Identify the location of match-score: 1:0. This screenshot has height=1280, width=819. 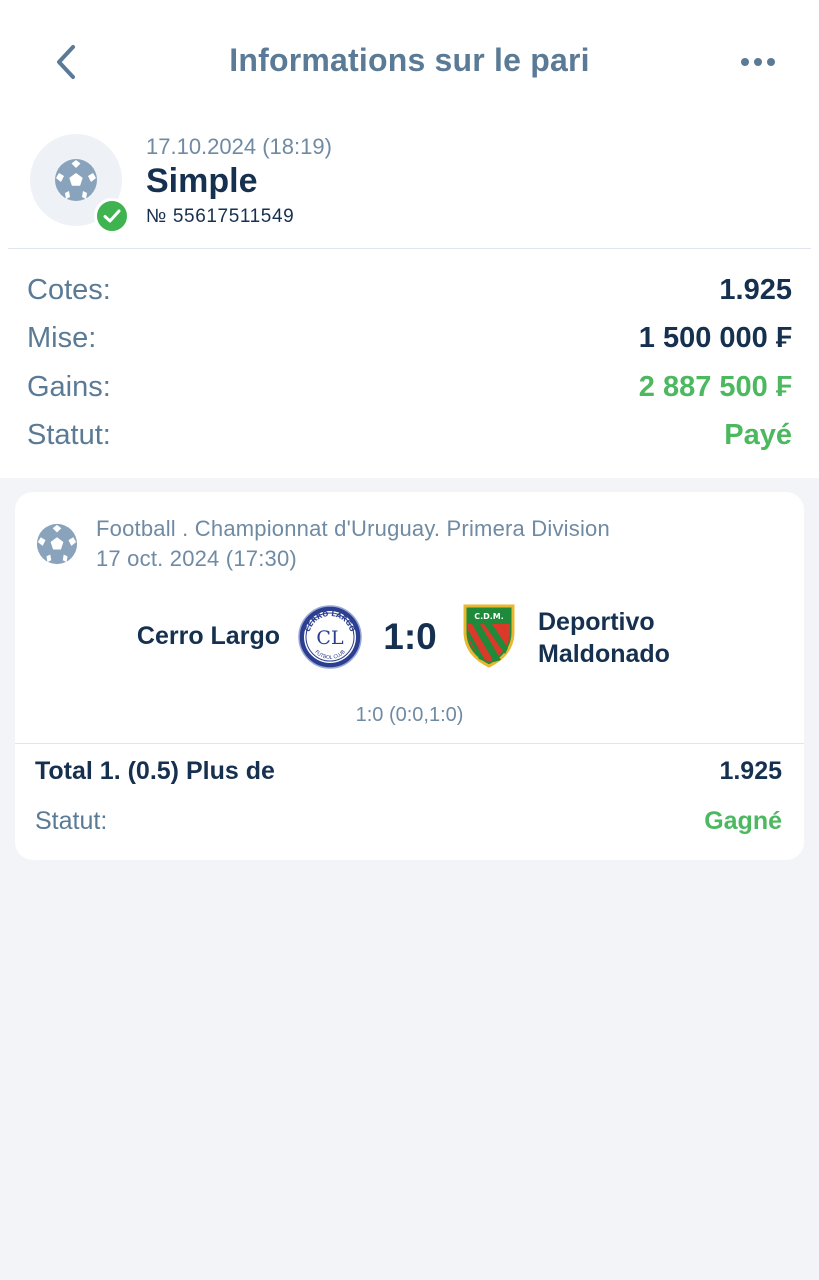
(410, 636).